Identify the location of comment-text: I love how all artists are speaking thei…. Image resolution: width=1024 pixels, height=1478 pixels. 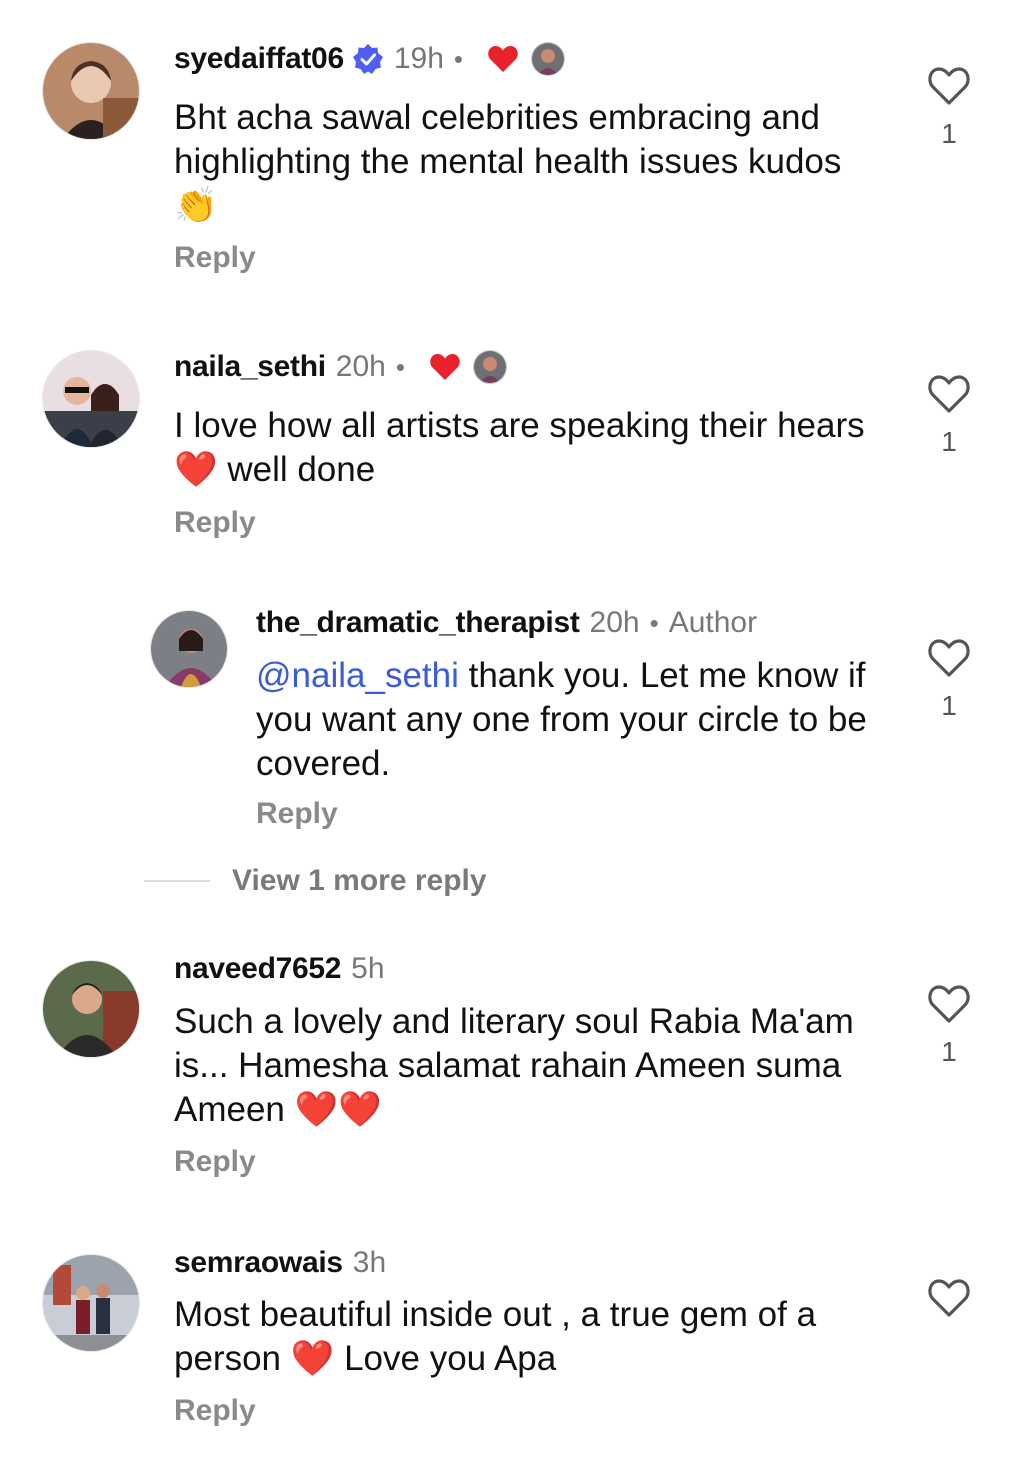
(519, 448).